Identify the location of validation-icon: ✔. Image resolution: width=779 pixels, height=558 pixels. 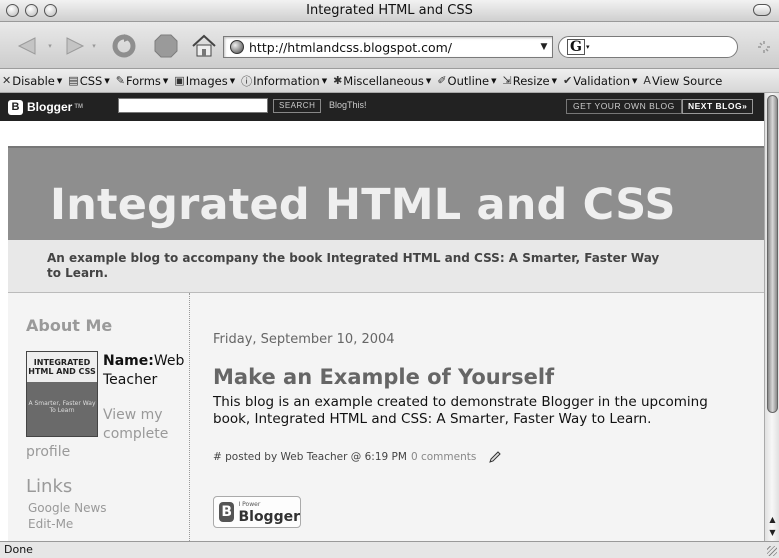
(568, 80).